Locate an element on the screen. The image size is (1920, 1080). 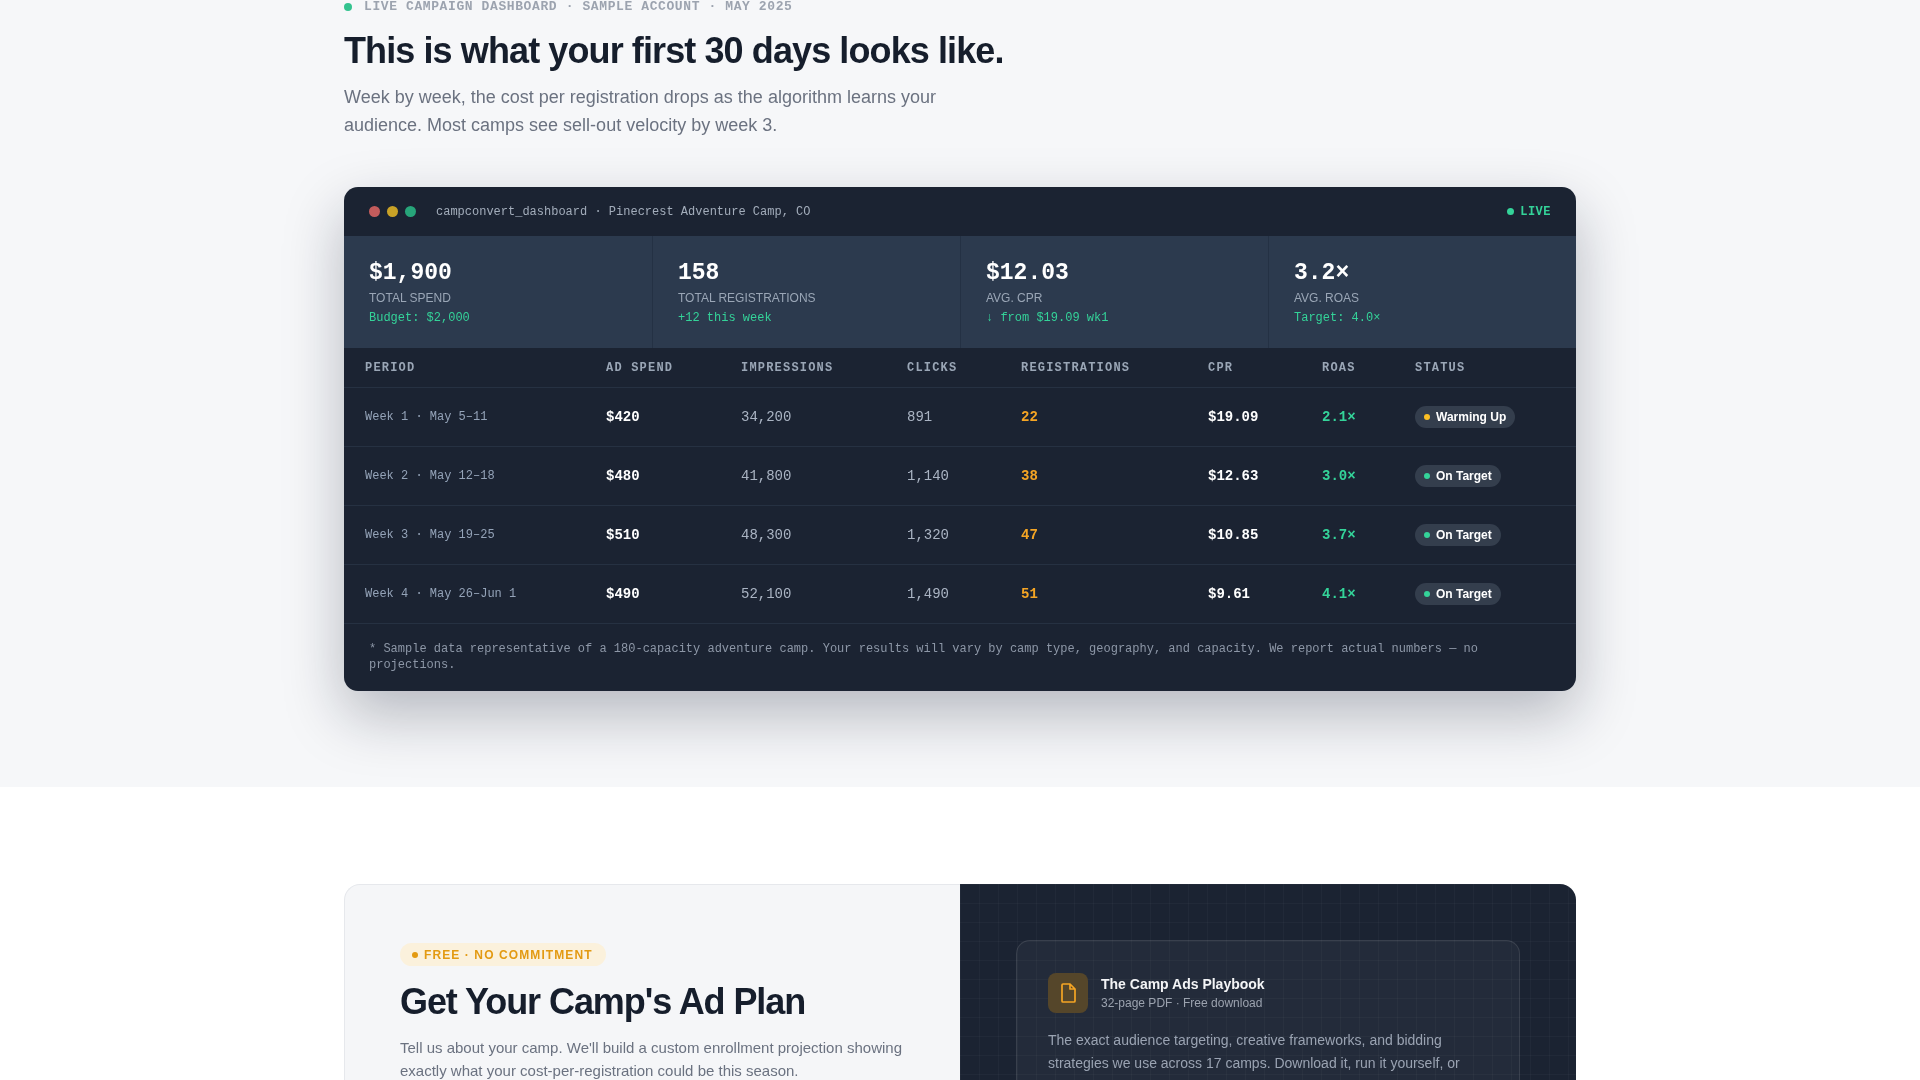
registrations-value: 22 is located at coordinates (1029, 417).